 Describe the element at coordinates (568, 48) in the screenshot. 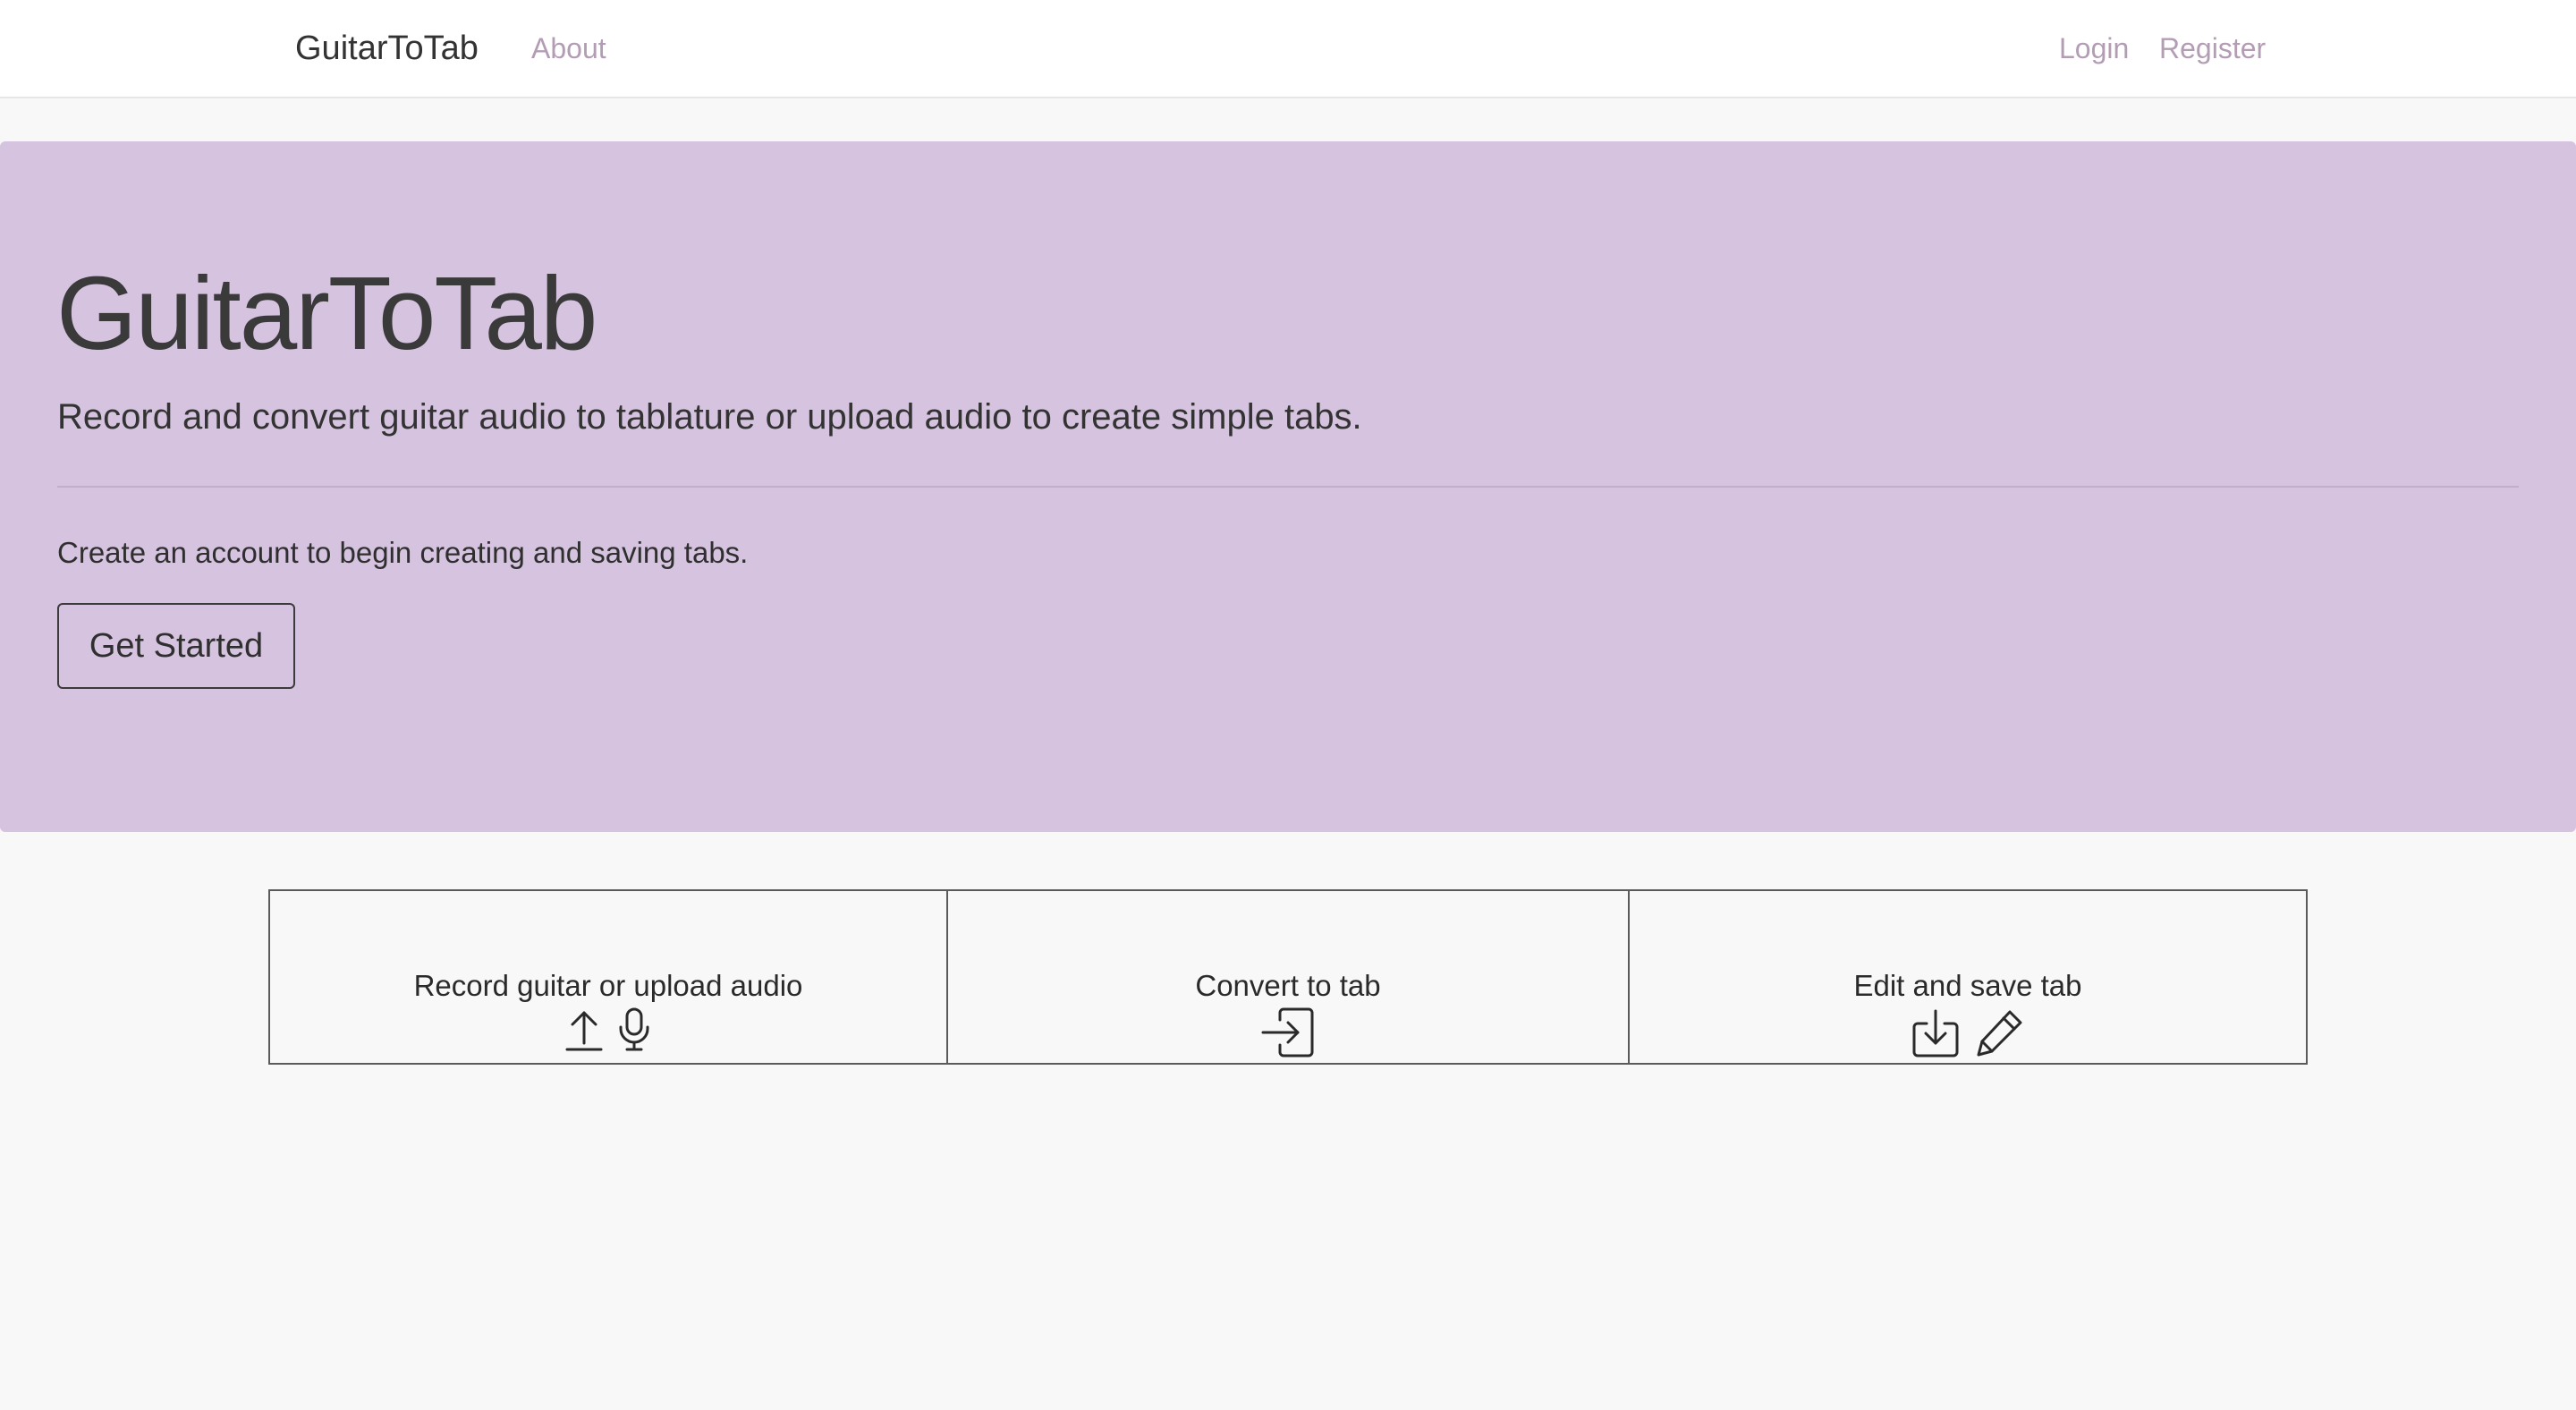

I see `nav-link-about: About` at that location.